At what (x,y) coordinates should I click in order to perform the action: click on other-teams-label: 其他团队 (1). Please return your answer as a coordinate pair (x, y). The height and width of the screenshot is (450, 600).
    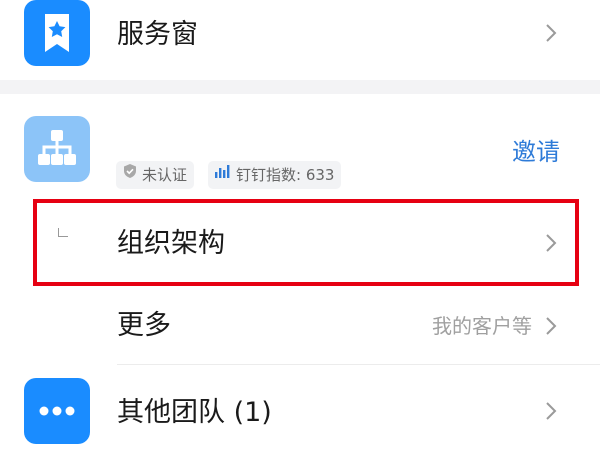
    Looking at the image, I should click on (194, 412).